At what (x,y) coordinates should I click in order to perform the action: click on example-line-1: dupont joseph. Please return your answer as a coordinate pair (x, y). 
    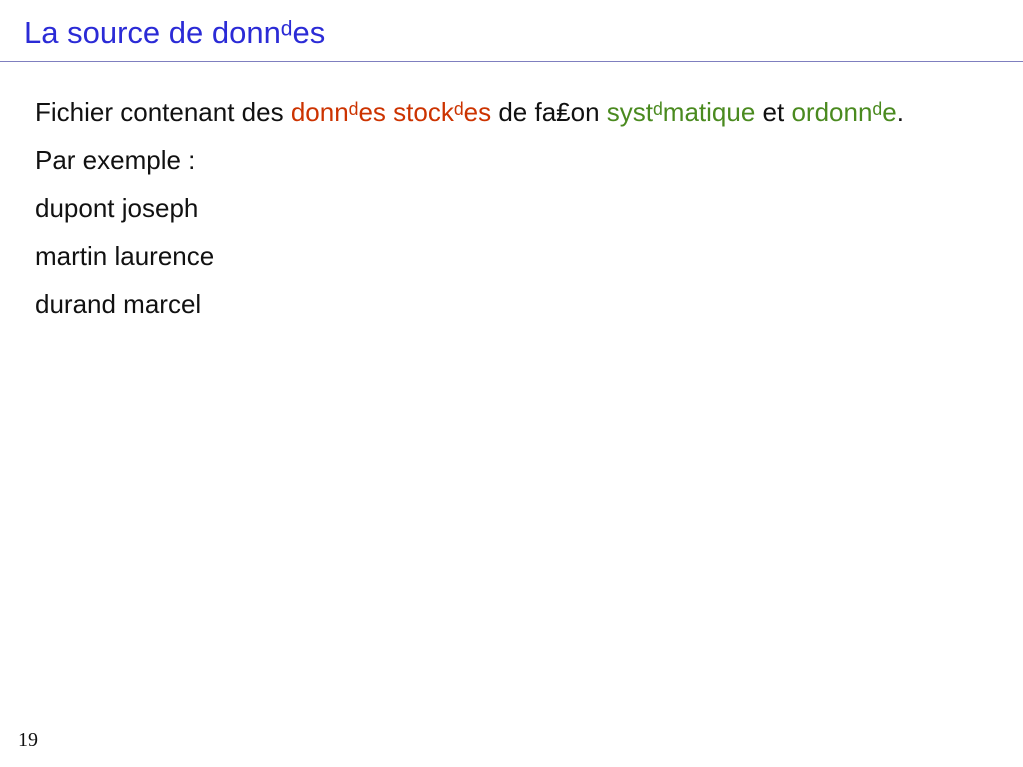
    Looking at the image, I should click on (117, 208).